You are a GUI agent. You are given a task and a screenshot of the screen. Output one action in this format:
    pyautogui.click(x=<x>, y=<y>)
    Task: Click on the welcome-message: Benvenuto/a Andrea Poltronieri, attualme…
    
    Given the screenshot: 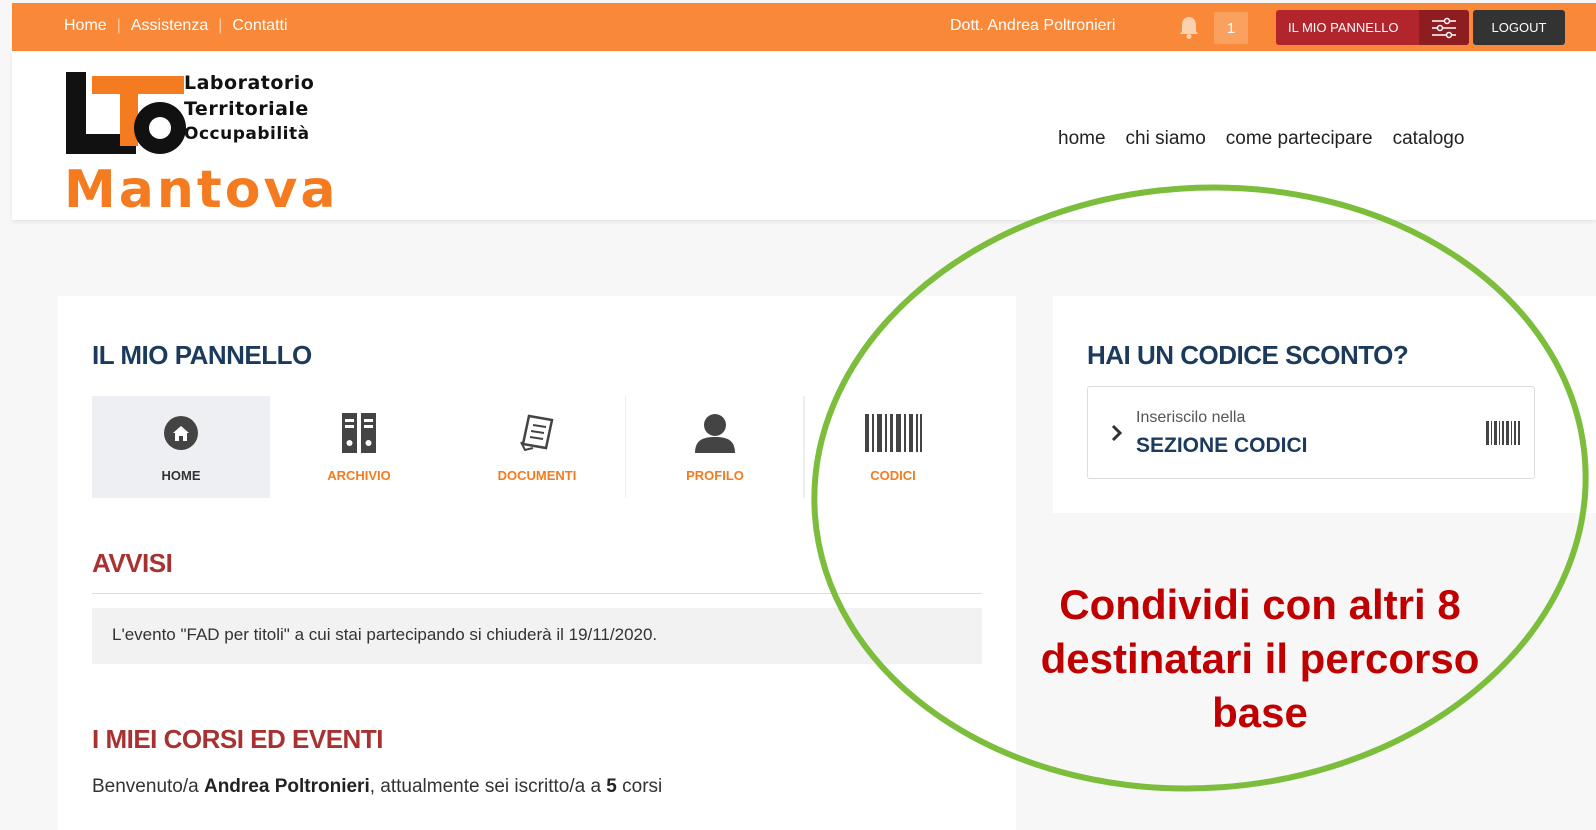 What is the action you would take?
    pyautogui.click(x=377, y=787)
    